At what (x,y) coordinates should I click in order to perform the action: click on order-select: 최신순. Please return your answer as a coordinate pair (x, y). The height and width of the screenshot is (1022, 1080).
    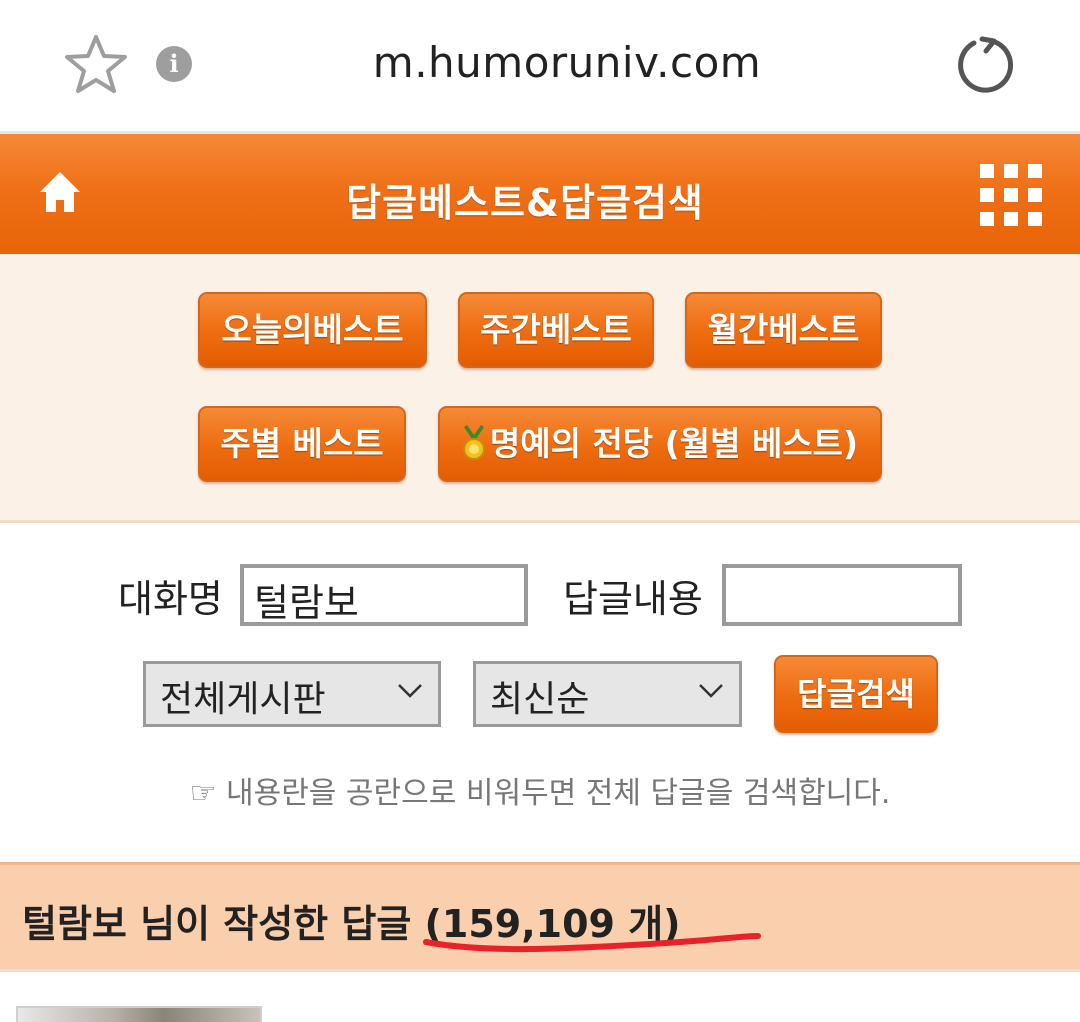
    Looking at the image, I should click on (607, 694).